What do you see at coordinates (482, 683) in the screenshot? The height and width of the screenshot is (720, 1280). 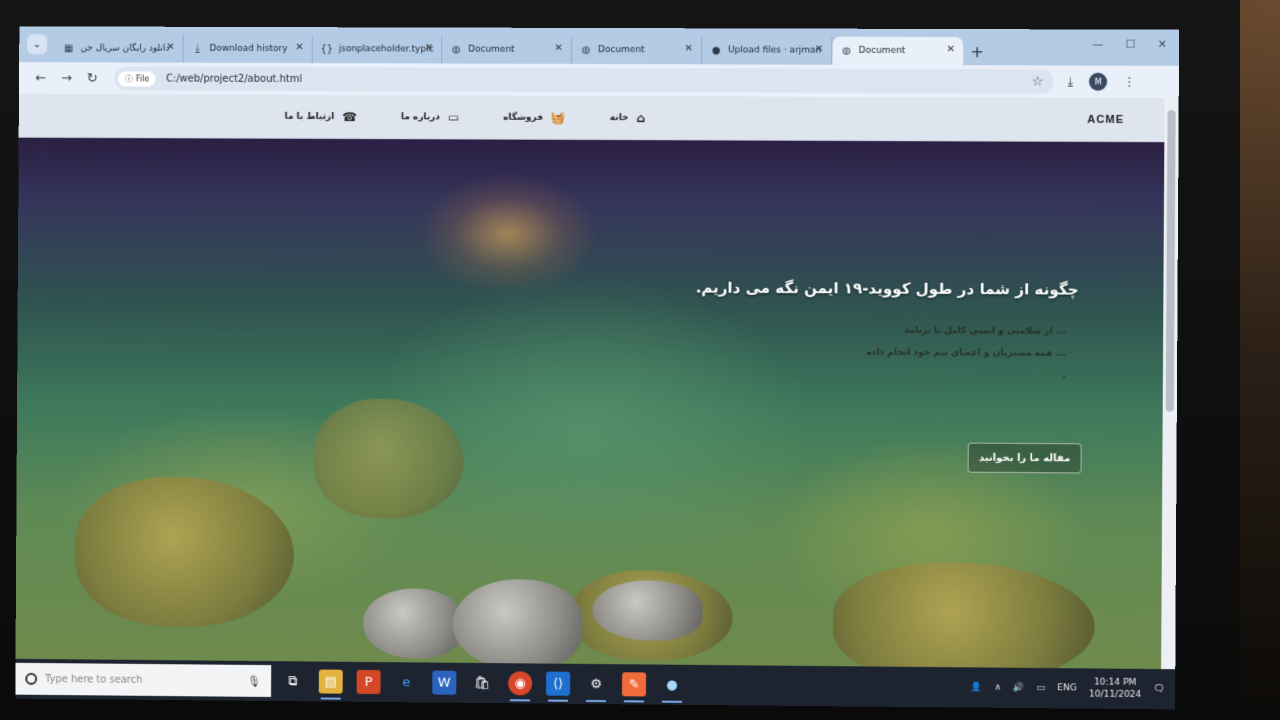 I see `store-icon: 🛍` at bounding box center [482, 683].